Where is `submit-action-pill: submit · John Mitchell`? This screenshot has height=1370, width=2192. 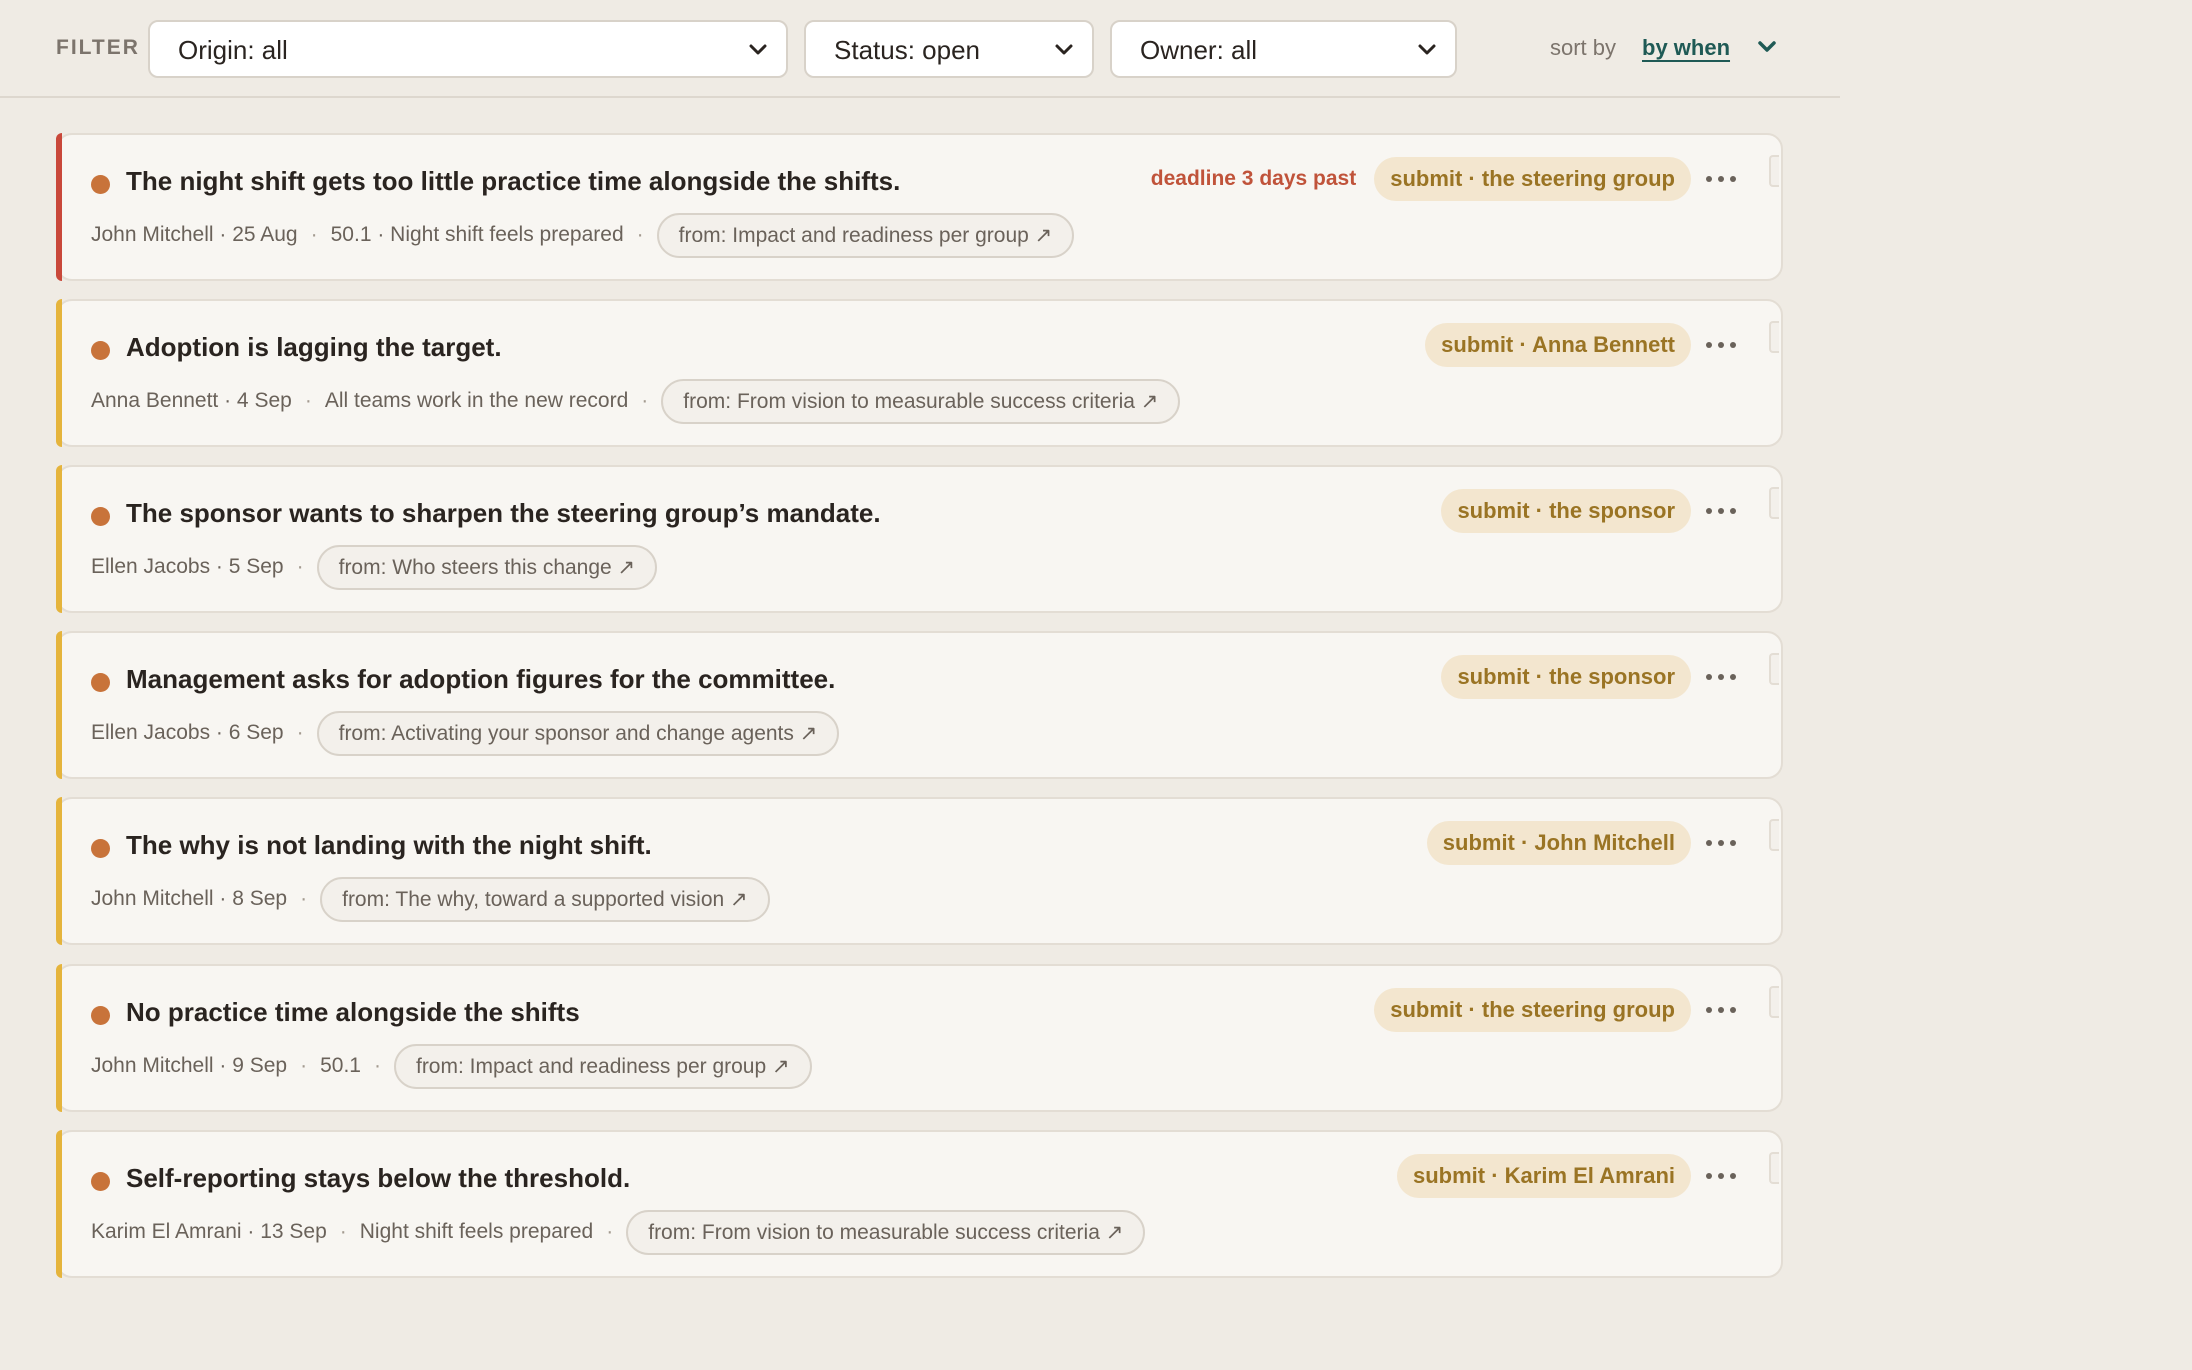
submit-action-pill: submit · John Mitchell is located at coordinates (1558, 843).